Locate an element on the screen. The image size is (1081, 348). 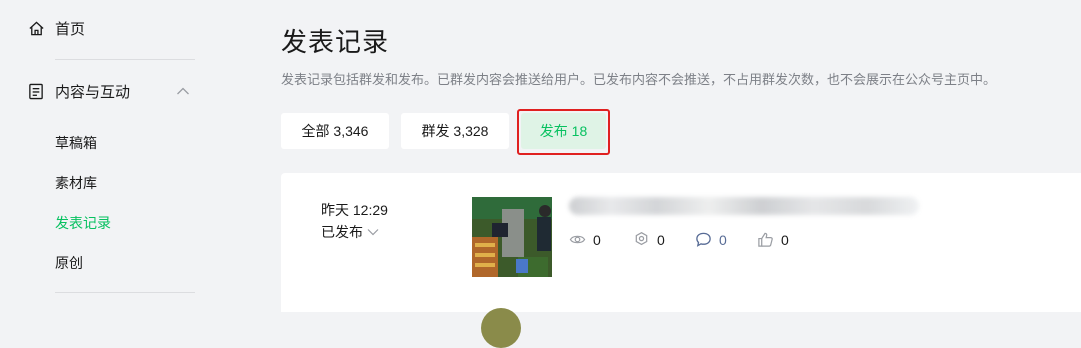
stat-likes: 0 is located at coordinates (773, 239).